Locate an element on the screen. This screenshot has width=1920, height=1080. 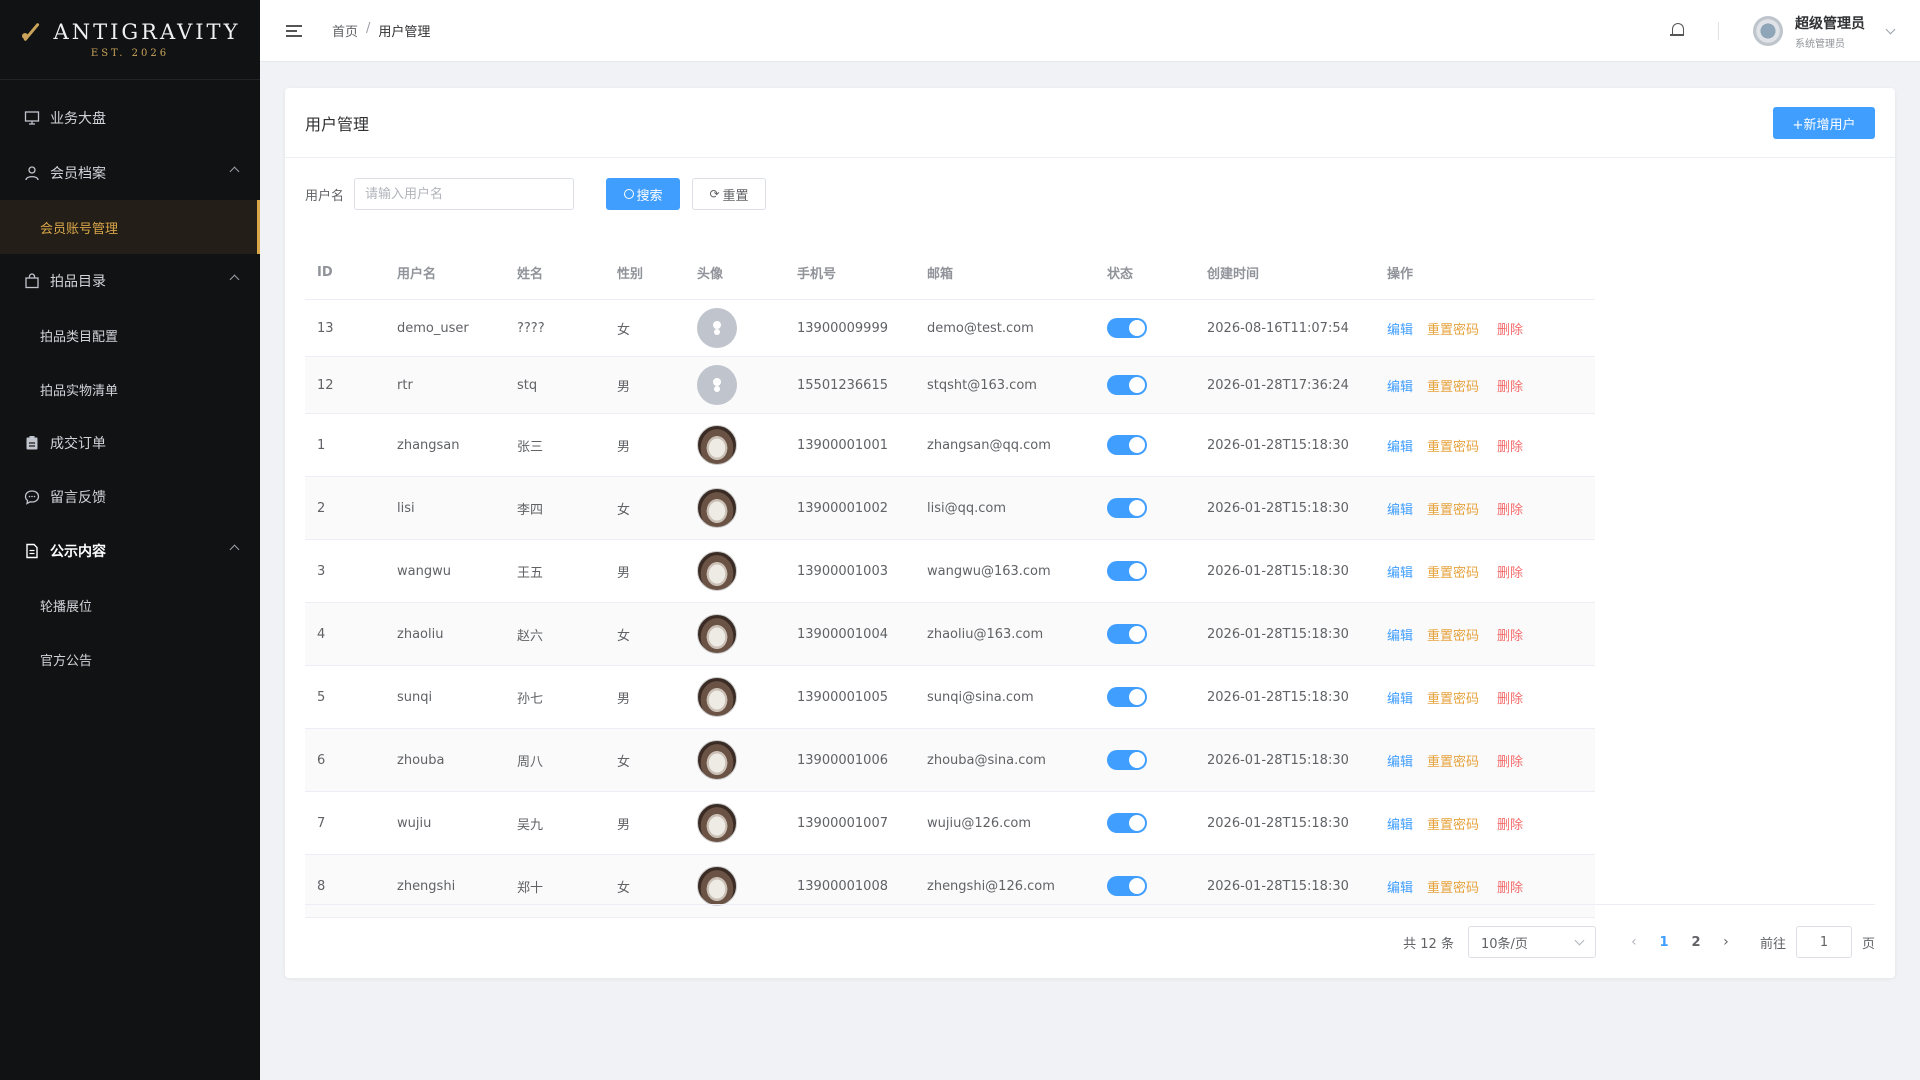
column-header: 手机号 is located at coordinates (817, 274).